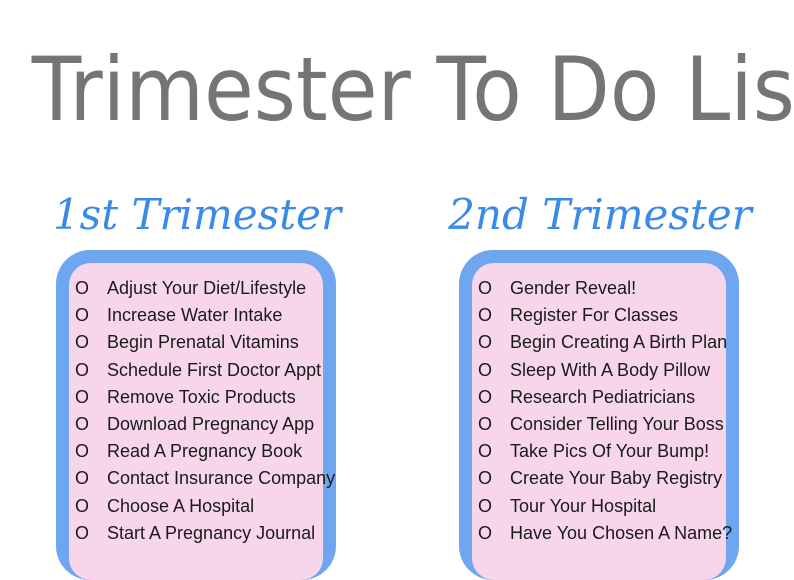 This screenshot has height=580, width=794. I want to click on checklist-item: O Read A Pregnancy Book, so click(196, 451).